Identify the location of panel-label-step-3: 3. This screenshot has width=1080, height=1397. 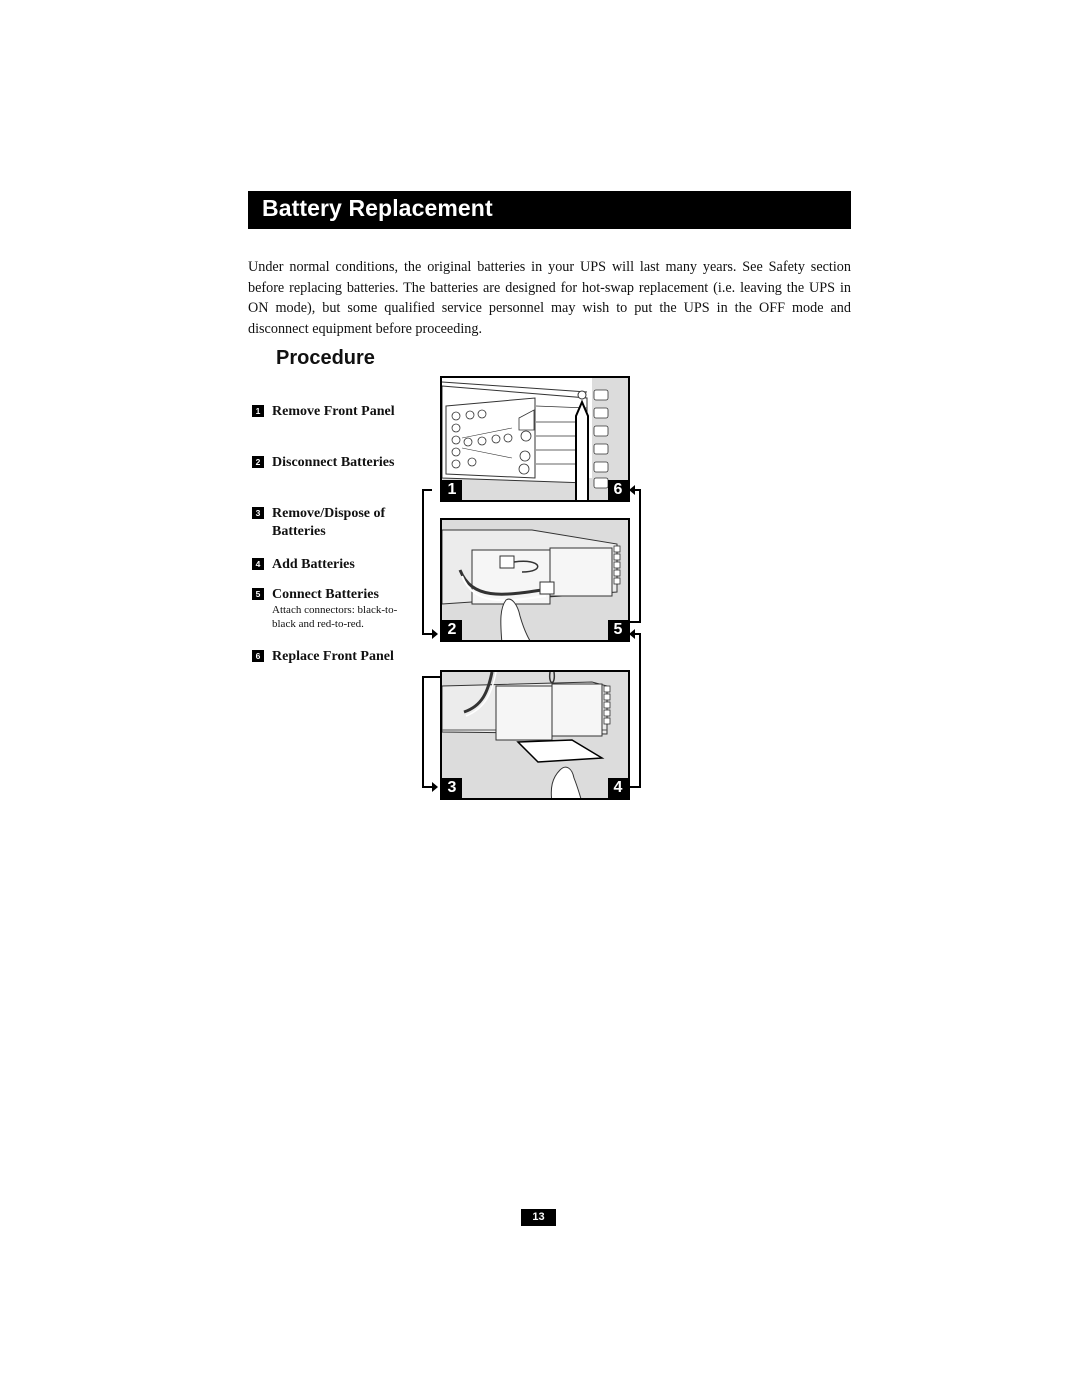
(452, 788).